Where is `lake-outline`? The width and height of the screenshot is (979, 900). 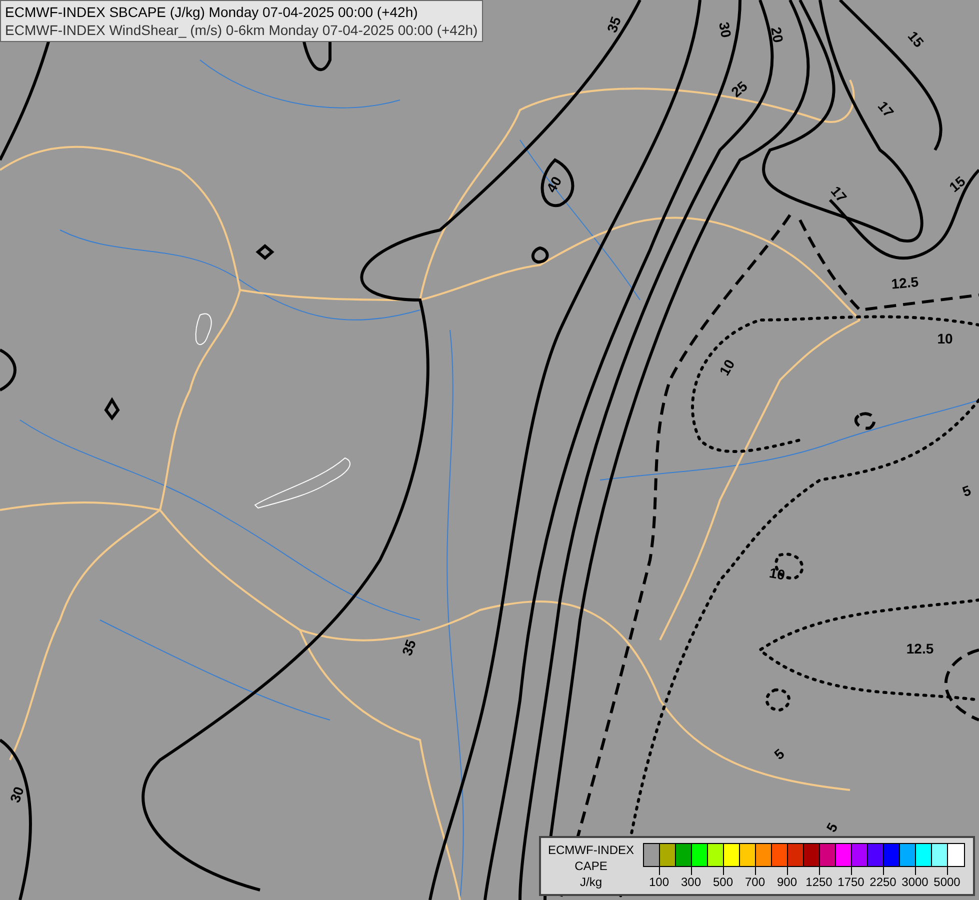
lake-outline is located at coordinates (203, 329).